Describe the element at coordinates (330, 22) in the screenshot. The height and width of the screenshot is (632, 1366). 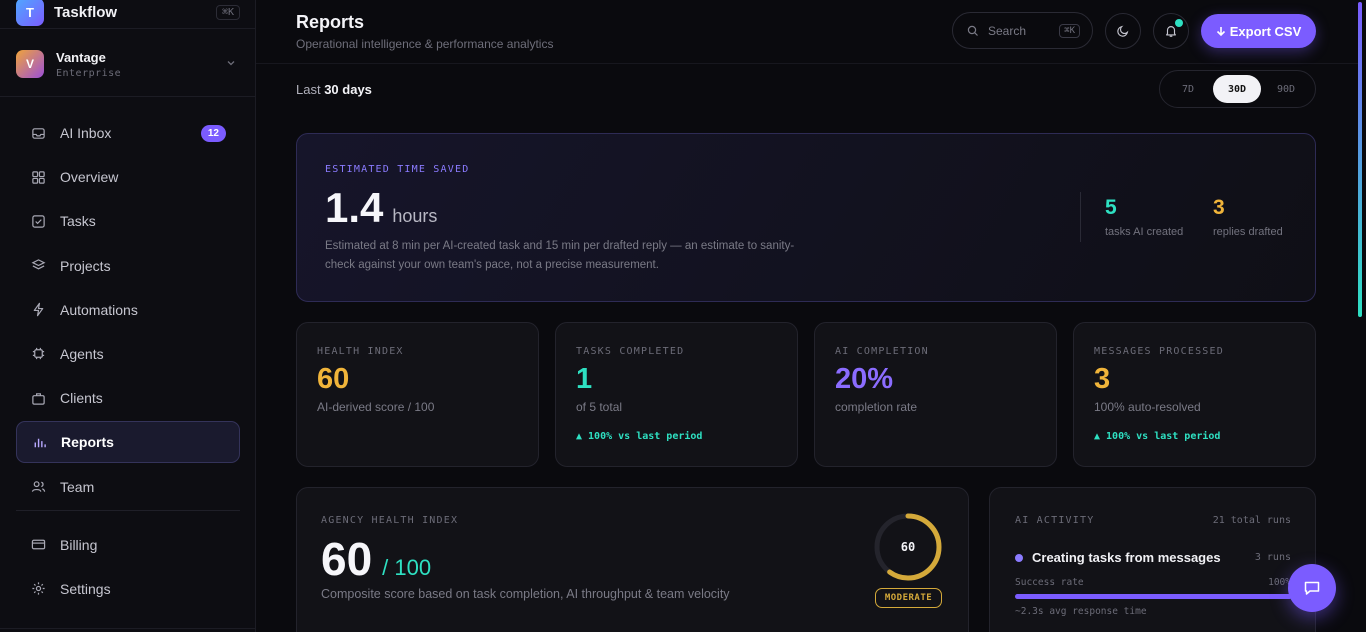
I see `page-title: Reports` at that location.